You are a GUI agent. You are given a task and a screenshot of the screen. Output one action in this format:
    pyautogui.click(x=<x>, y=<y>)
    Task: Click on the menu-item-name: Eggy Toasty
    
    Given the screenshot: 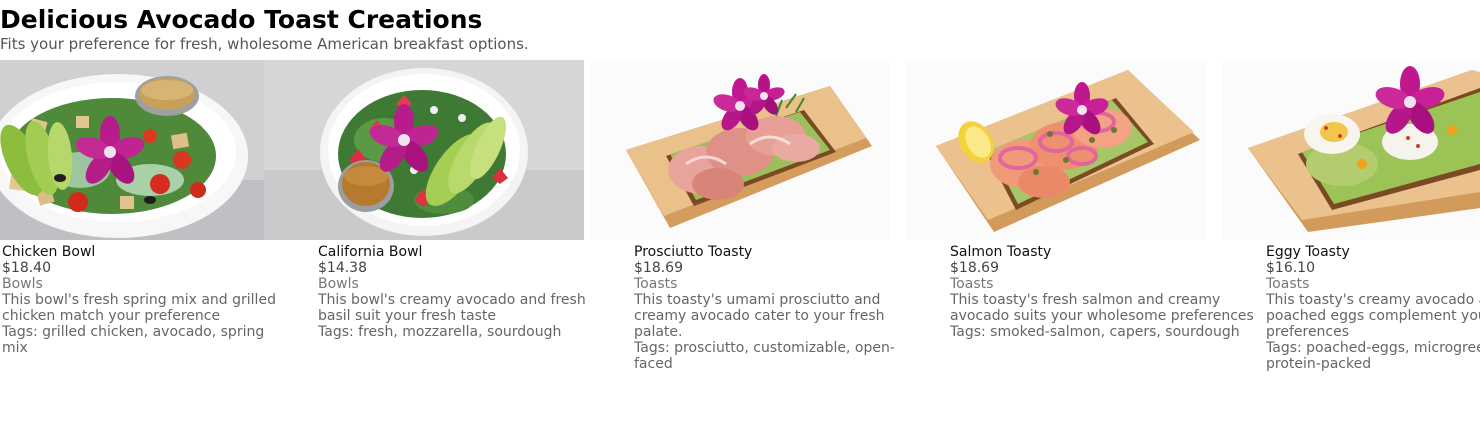 What is the action you would take?
    pyautogui.click(x=1373, y=252)
    